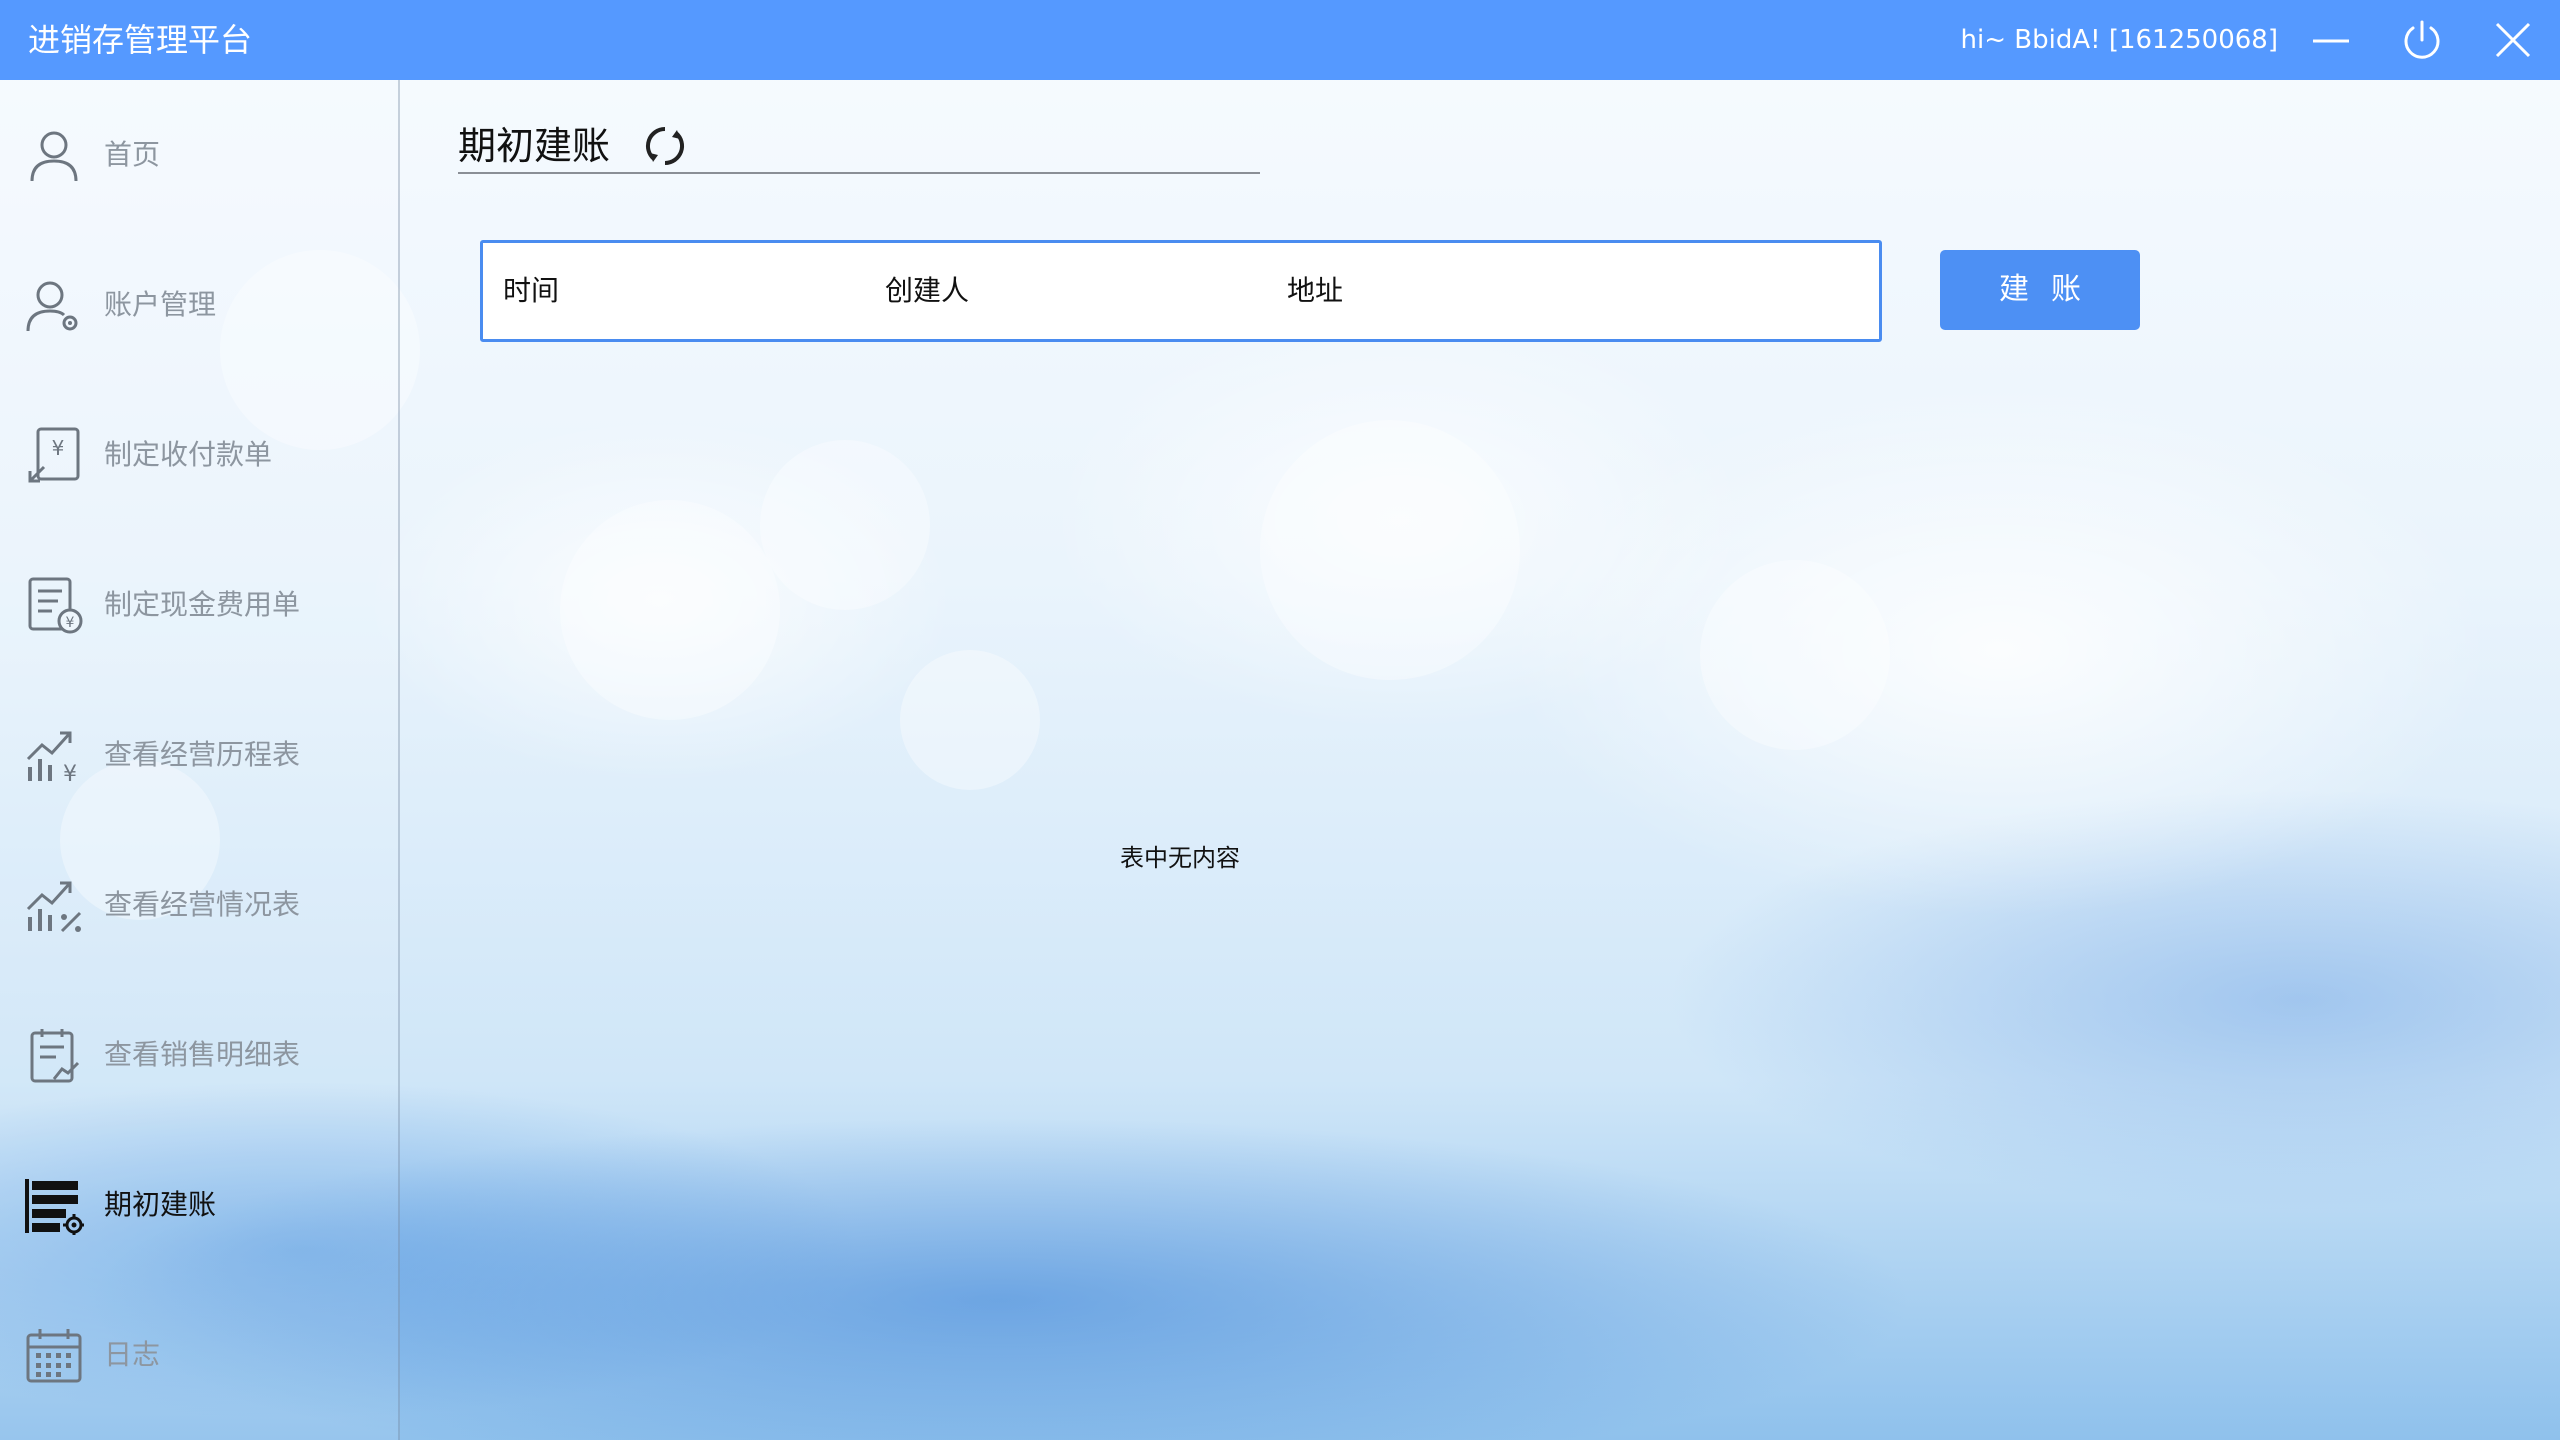 The image size is (2560, 1440). What do you see at coordinates (1280, 40) in the screenshot?
I see `title-bar: 进销存管理平台 hi~ BbidA! [161250068]` at bounding box center [1280, 40].